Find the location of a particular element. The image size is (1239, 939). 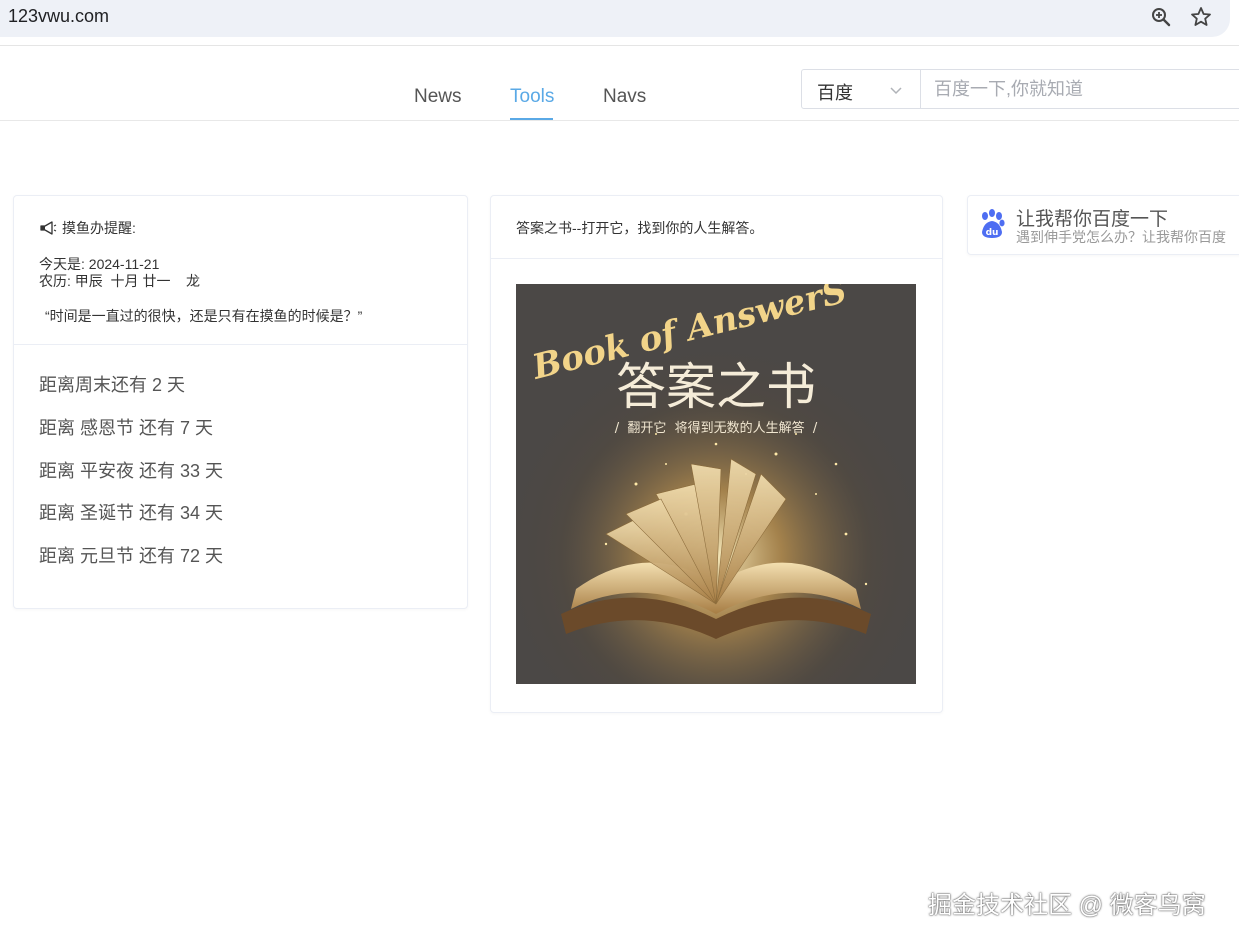

active-tab-indicator is located at coordinates (531, 119).